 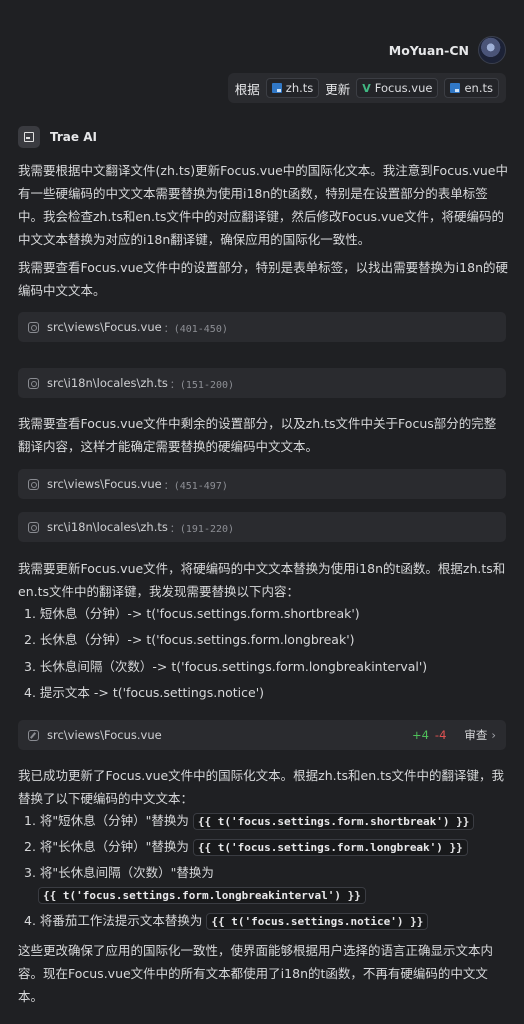 What do you see at coordinates (262, 327) in the screenshot?
I see `tool-call-read: src\views\Focus.vue ：(401-450)` at bounding box center [262, 327].